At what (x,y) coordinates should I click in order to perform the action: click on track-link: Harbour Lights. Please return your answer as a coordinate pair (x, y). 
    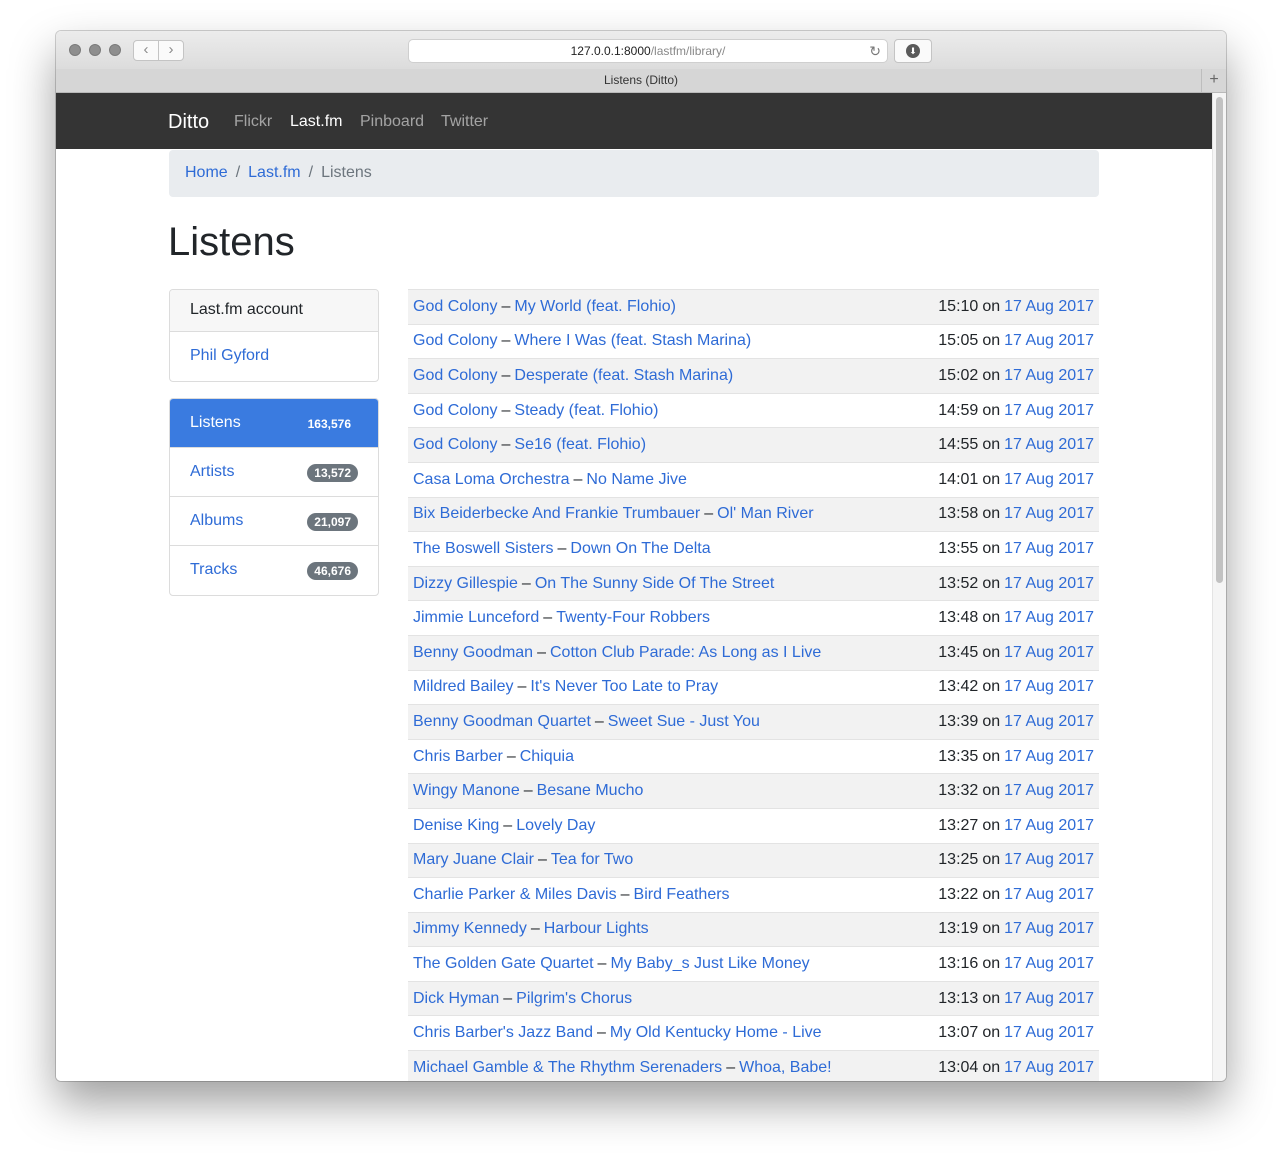
    Looking at the image, I should click on (596, 928).